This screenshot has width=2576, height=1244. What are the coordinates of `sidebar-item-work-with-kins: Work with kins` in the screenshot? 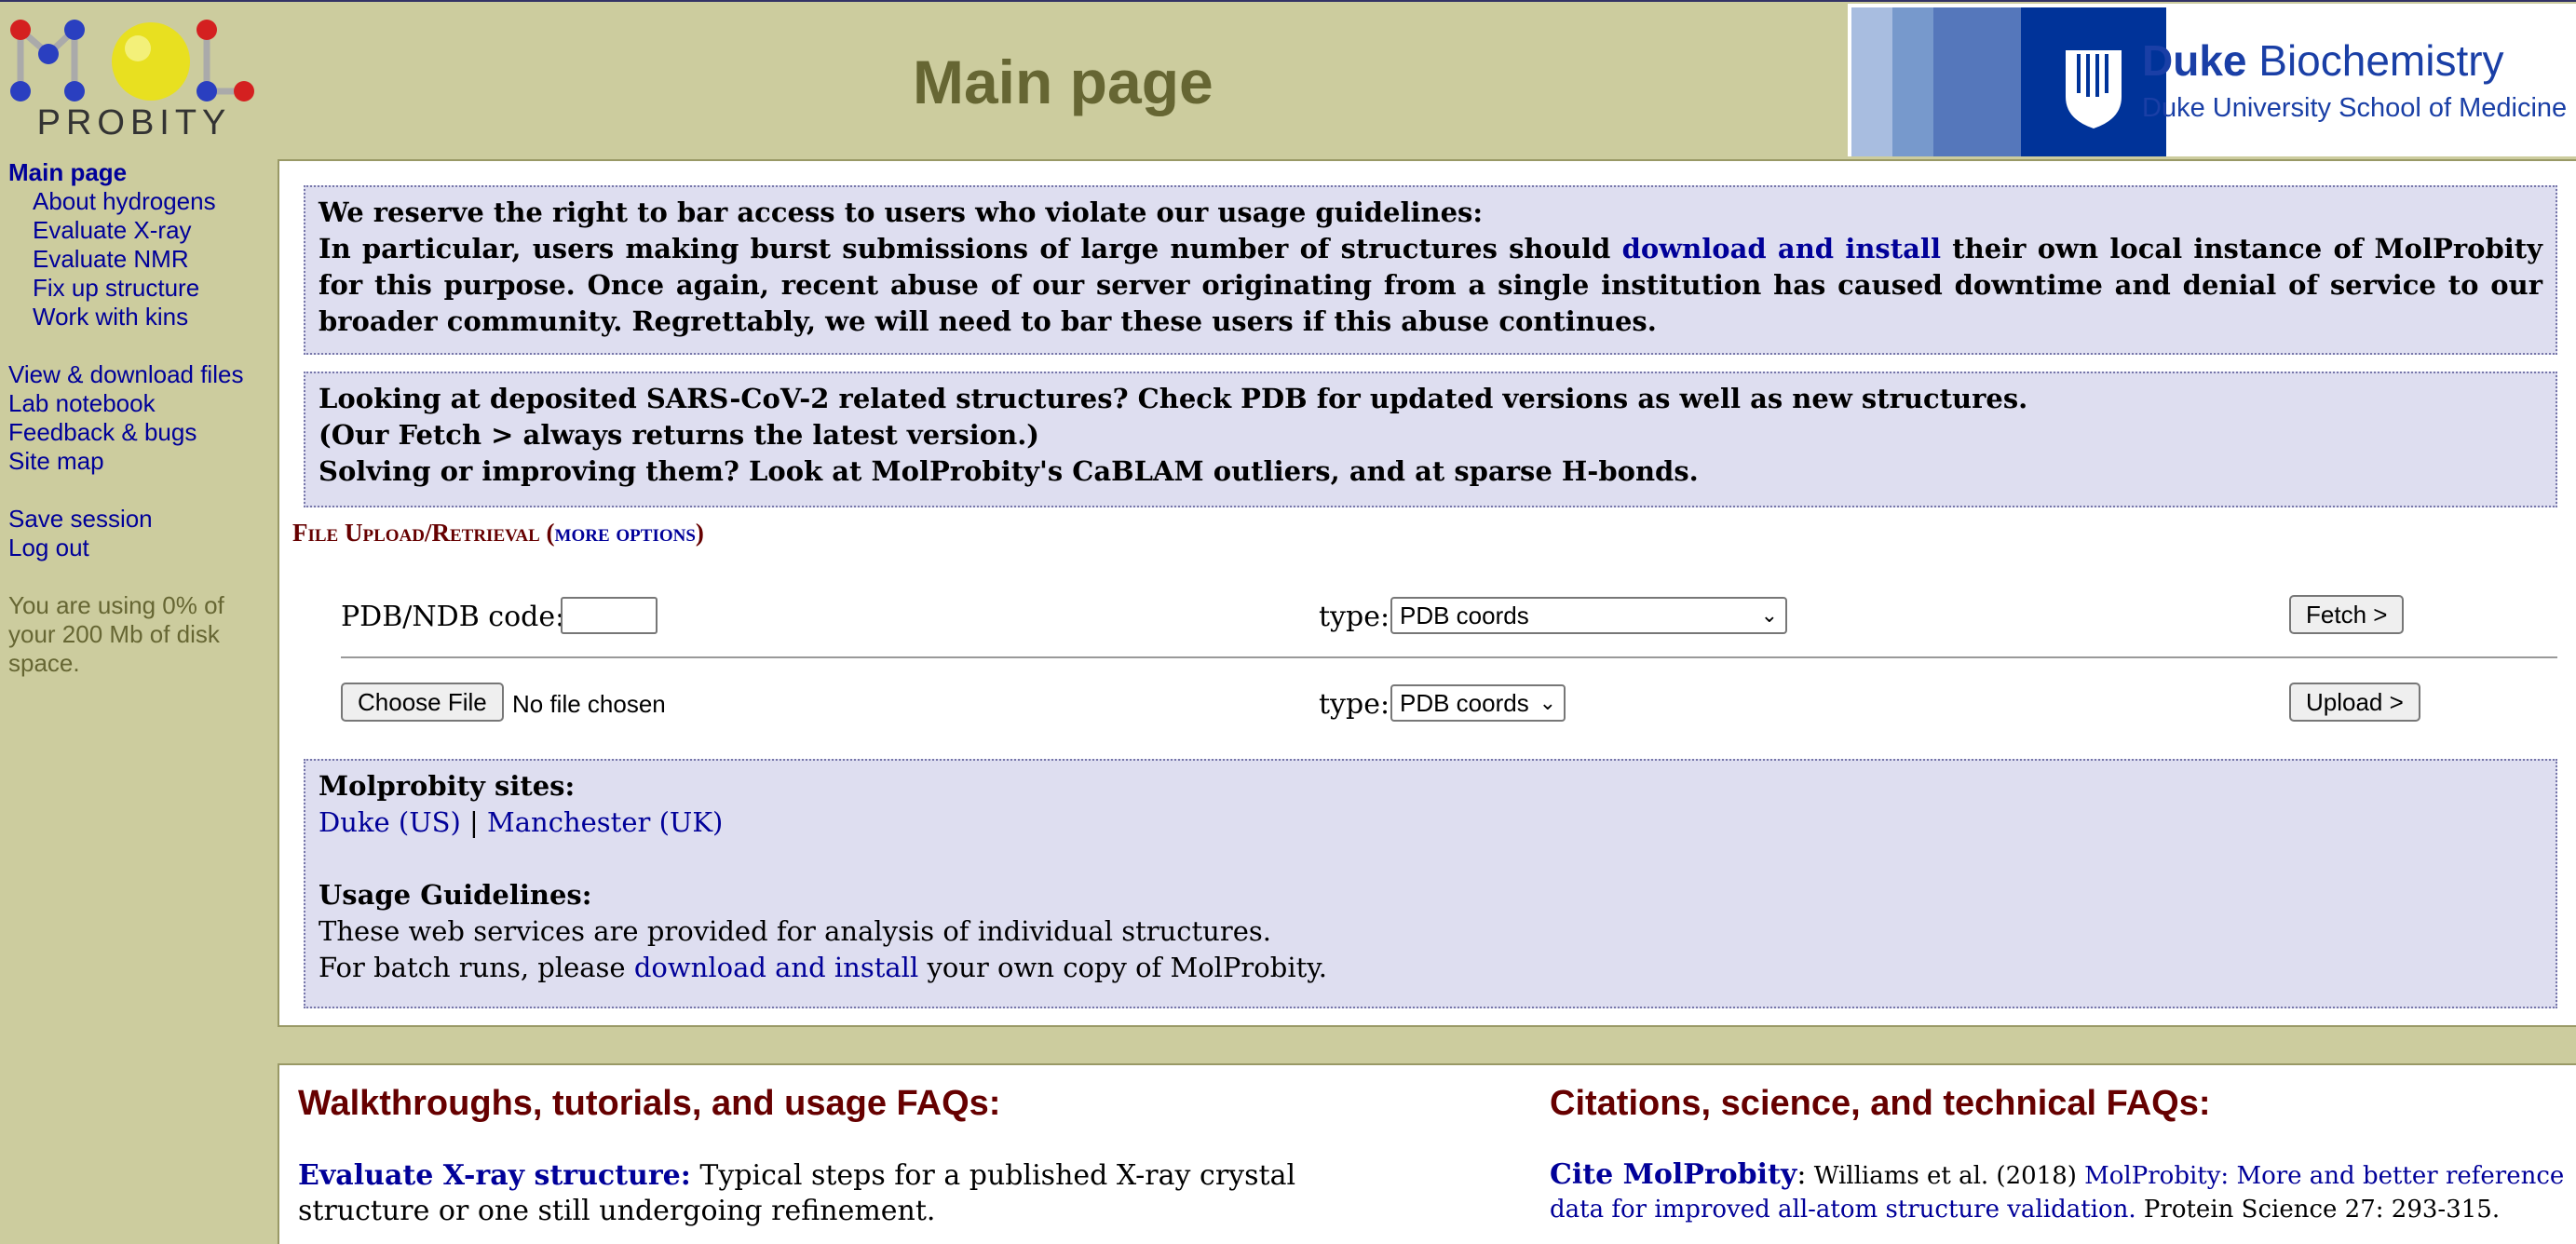 It's located at (141, 317).